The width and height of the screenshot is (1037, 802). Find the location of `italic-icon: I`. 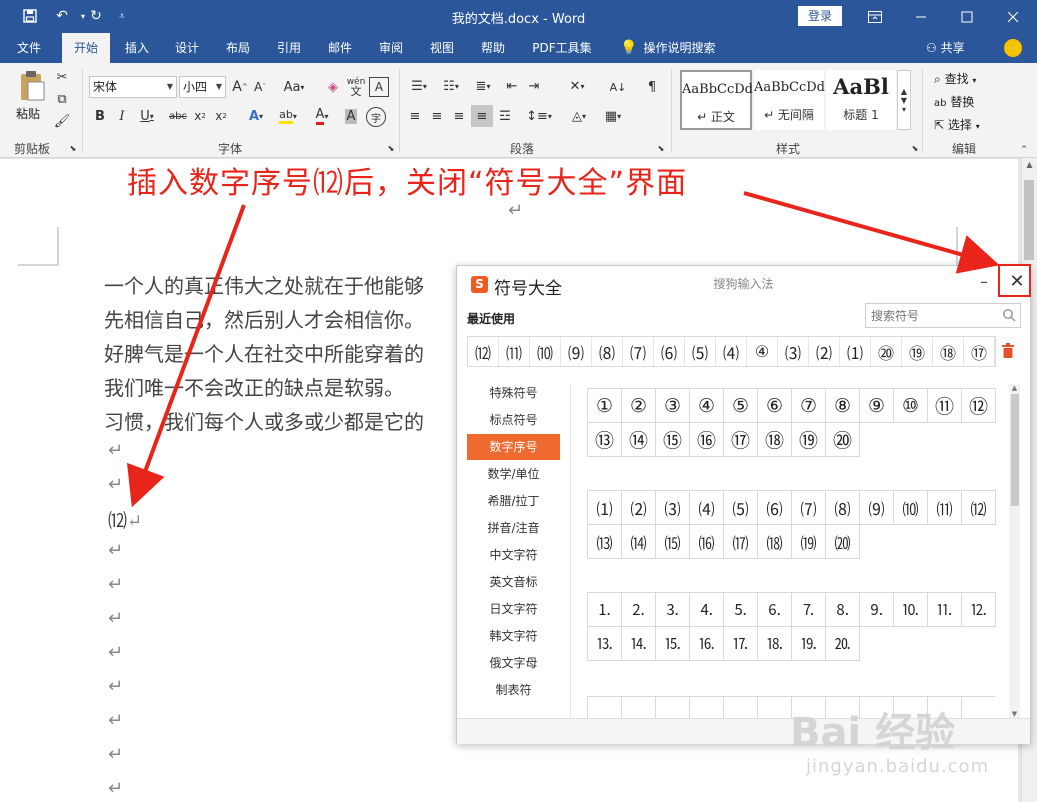

italic-icon: I is located at coordinates (122, 116).